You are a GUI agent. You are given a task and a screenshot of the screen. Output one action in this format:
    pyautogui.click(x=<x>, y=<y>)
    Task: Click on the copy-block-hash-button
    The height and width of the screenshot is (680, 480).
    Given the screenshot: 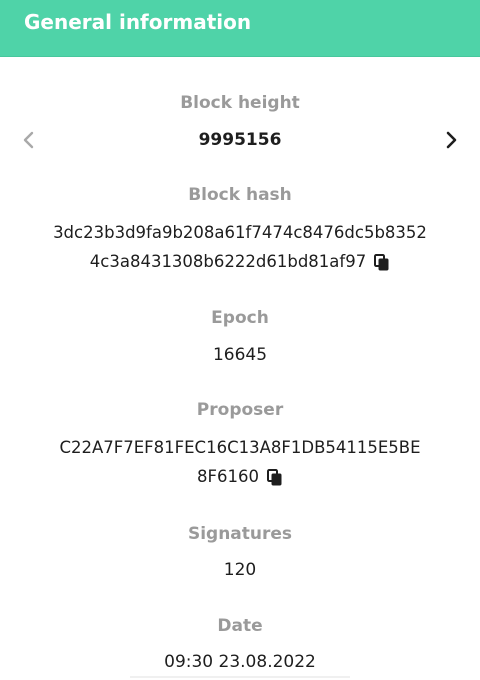 What is the action you would take?
    pyautogui.click(x=382, y=262)
    